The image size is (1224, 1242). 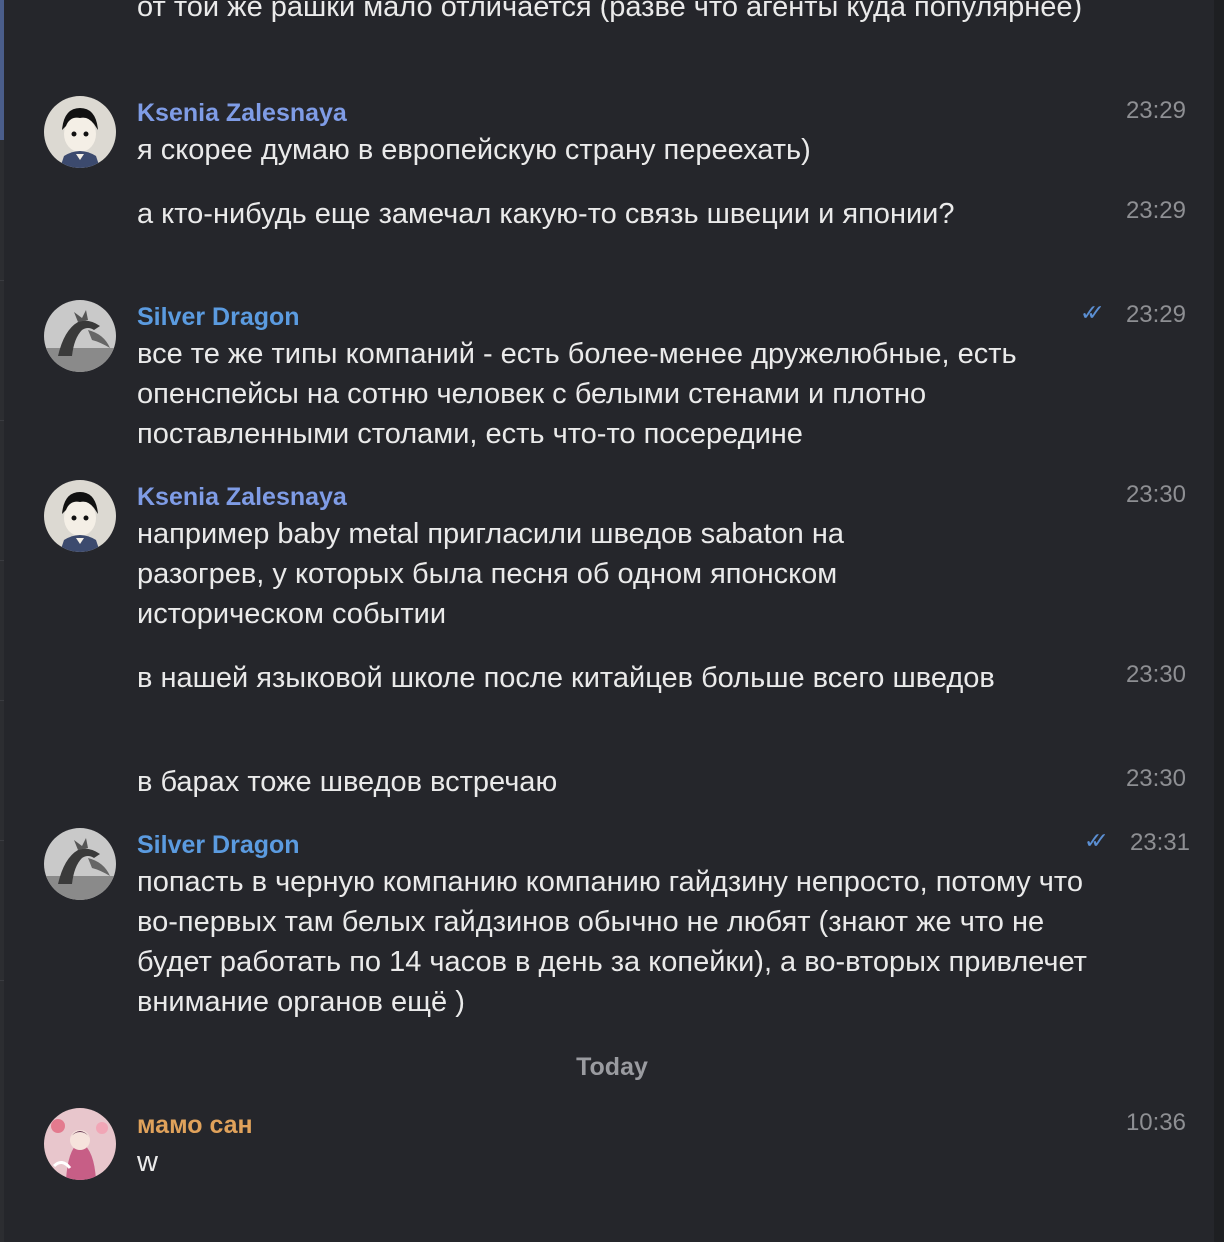 What do you see at coordinates (2, 70) in the screenshot?
I see `selected-chat-indicator` at bounding box center [2, 70].